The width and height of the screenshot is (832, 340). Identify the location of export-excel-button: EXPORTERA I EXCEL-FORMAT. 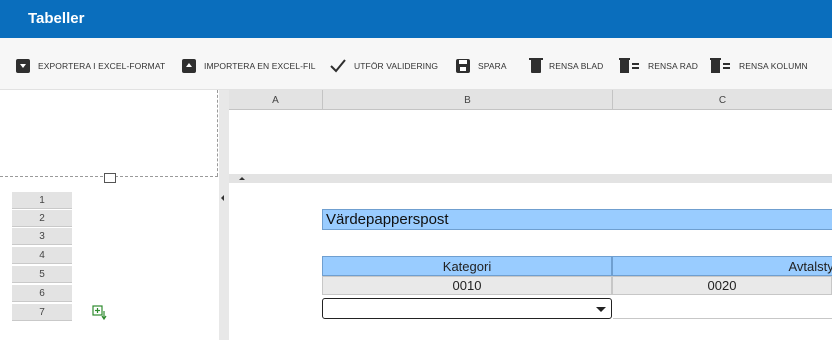
(90, 66).